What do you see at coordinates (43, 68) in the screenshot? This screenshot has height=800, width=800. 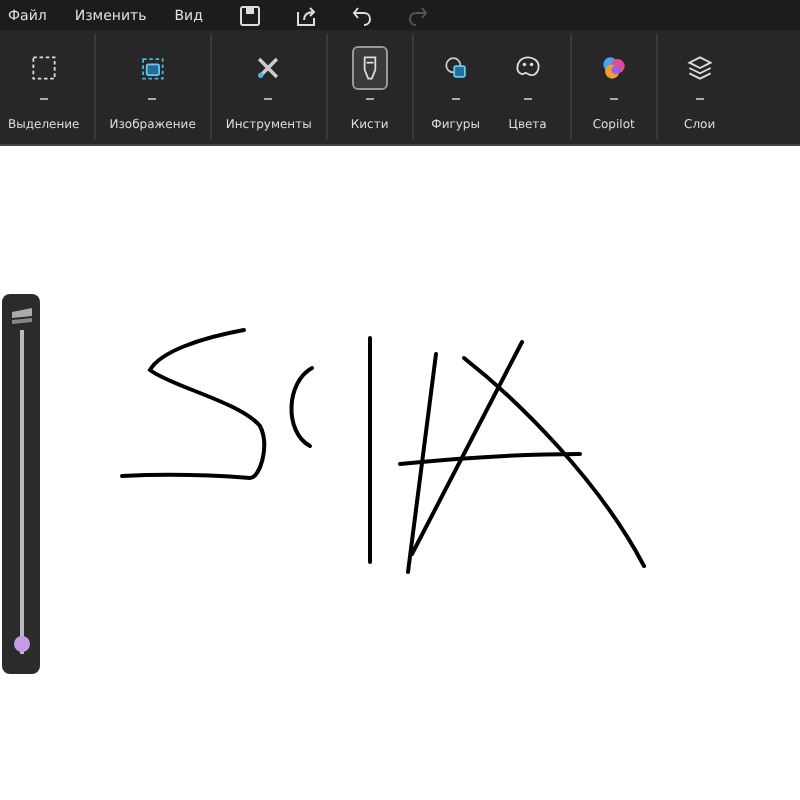 I see `dashed-square-icon` at bounding box center [43, 68].